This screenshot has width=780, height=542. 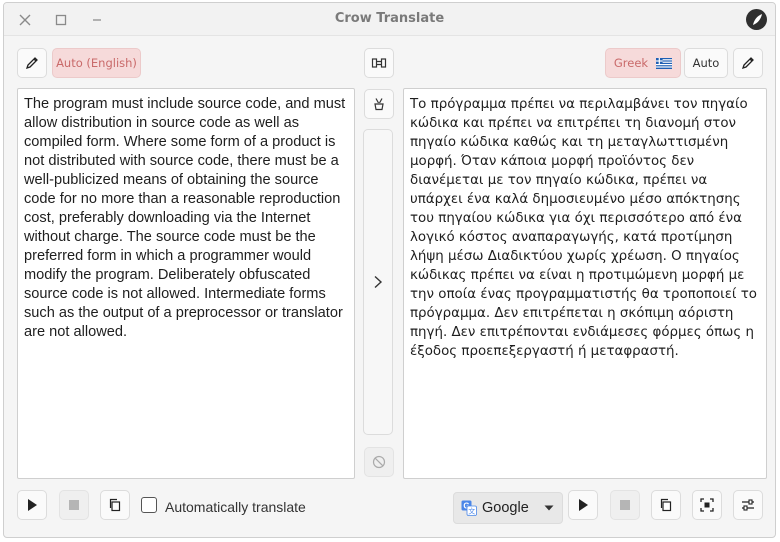 What do you see at coordinates (549, 508) in the screenshot?
I see `caret-down-icon` at bounding box center [549, 508].